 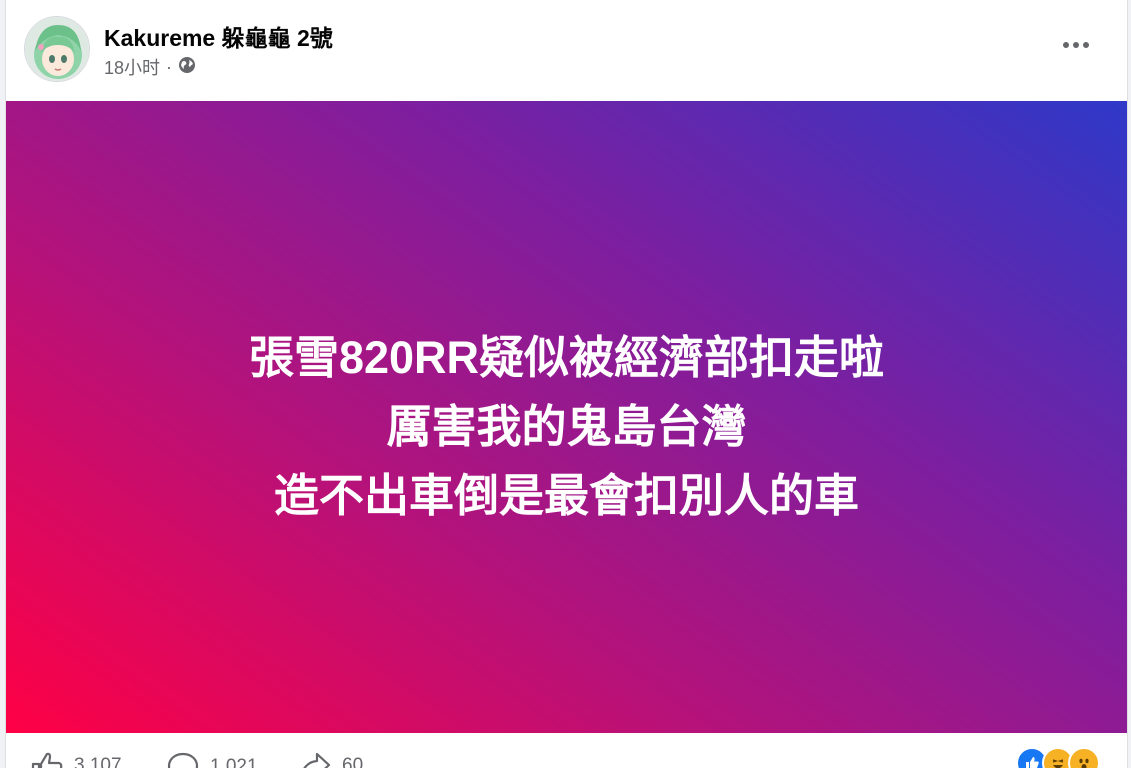 What do you see at coordinates (566, 495) in the screenshot?
I see `post-text-line-3: 造不出車倒是最會扣別人的車` at bounding box center [566, 495].